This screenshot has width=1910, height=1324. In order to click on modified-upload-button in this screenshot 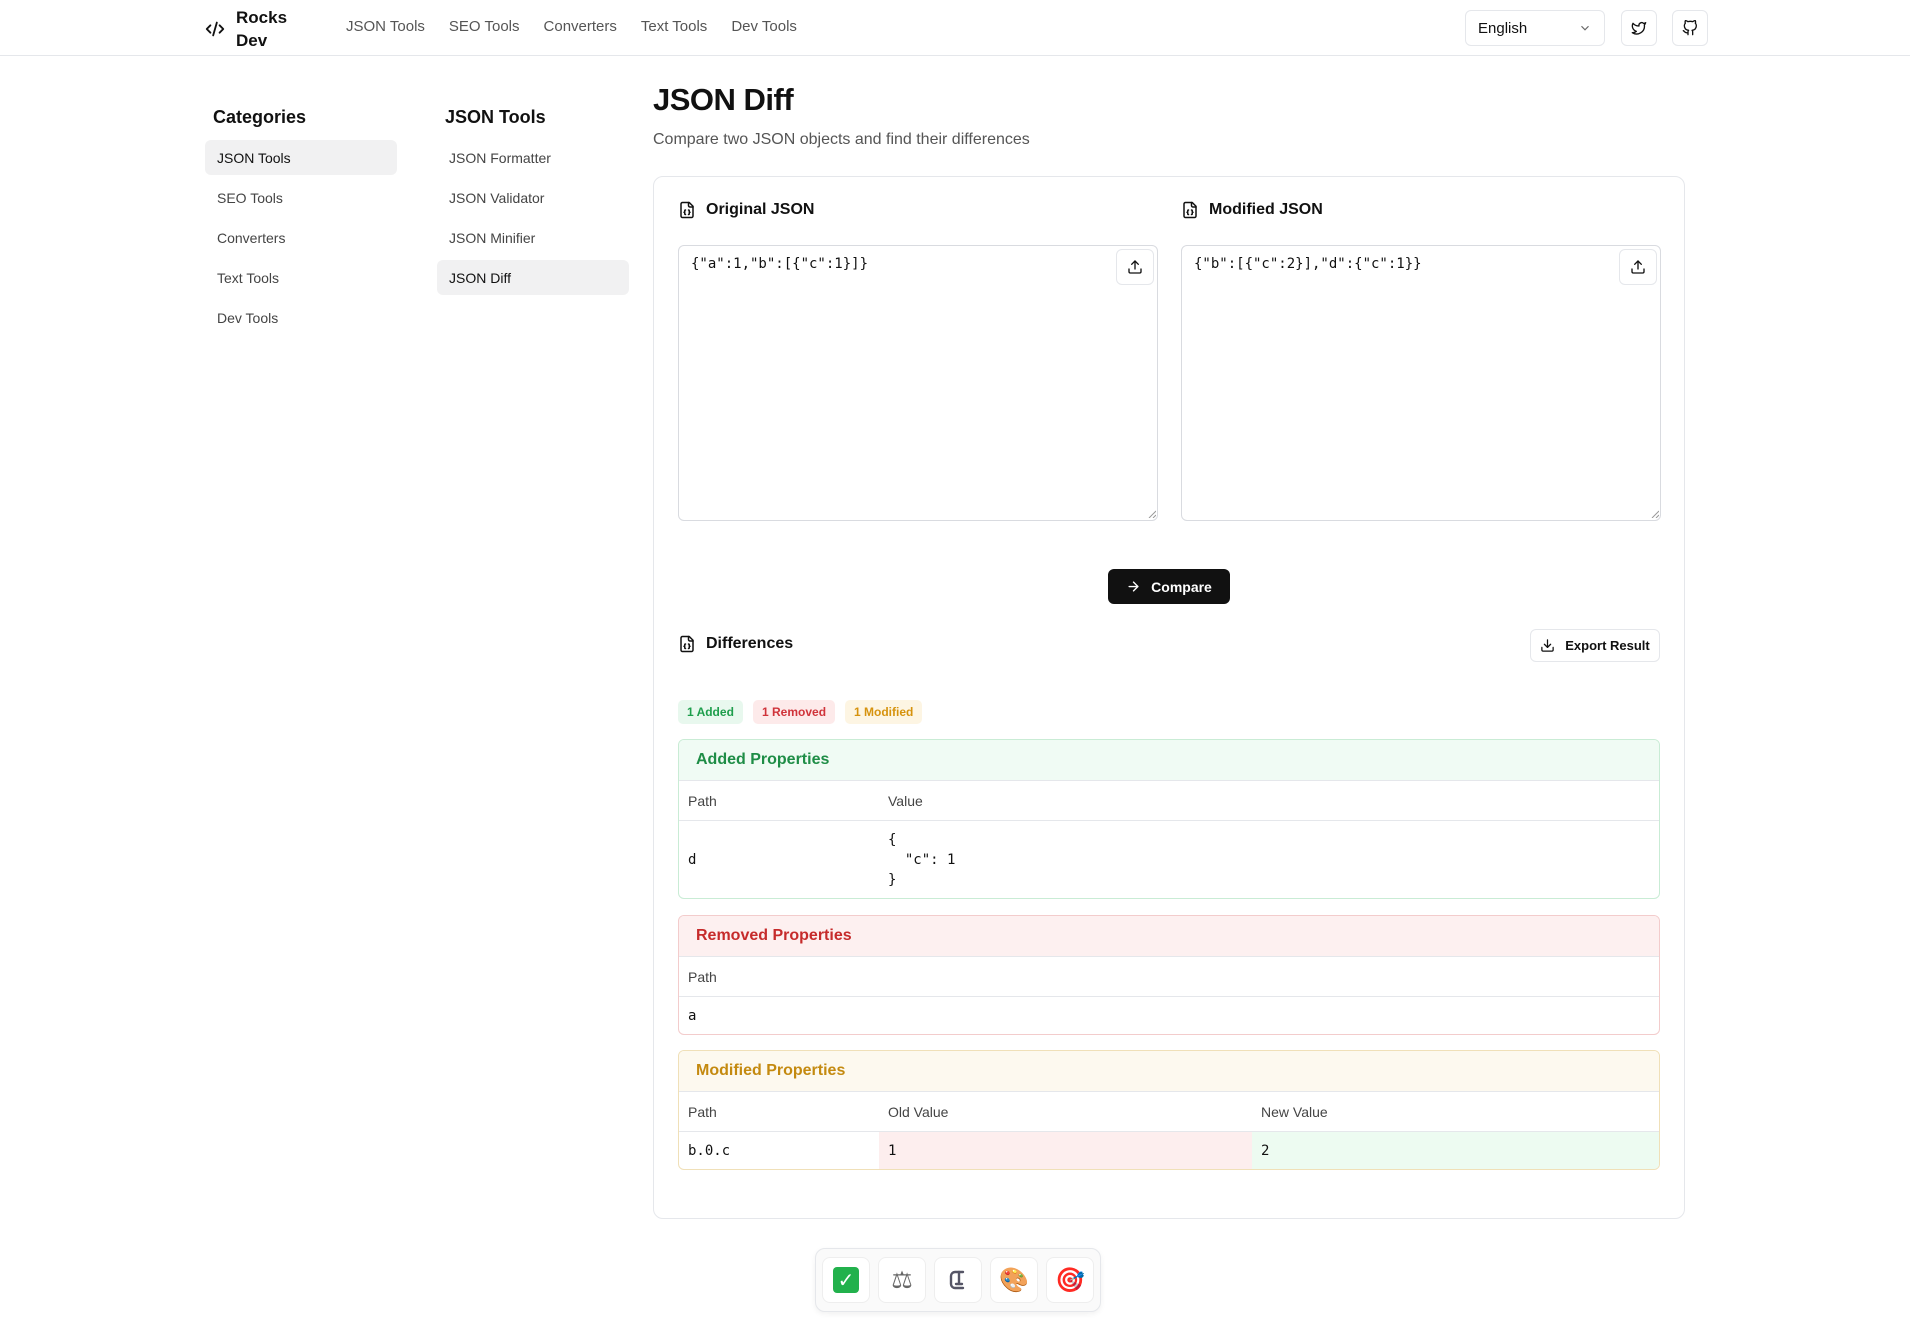, I will do `click(1638, 267)`.